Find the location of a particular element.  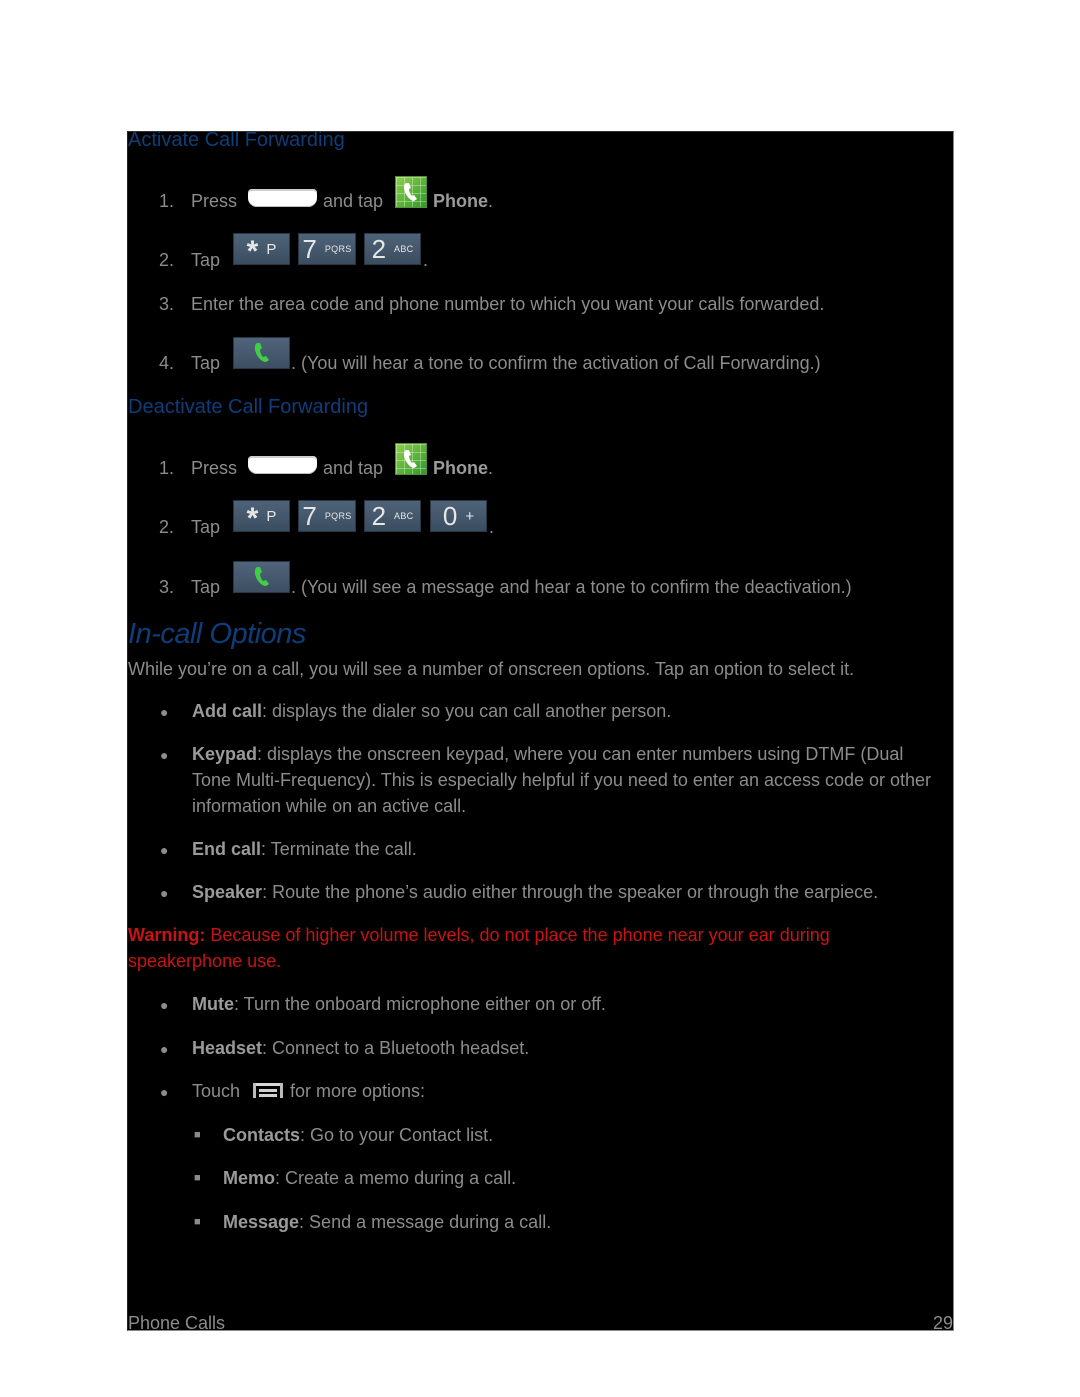

option-label: End call is located at coordinates (227, 849).